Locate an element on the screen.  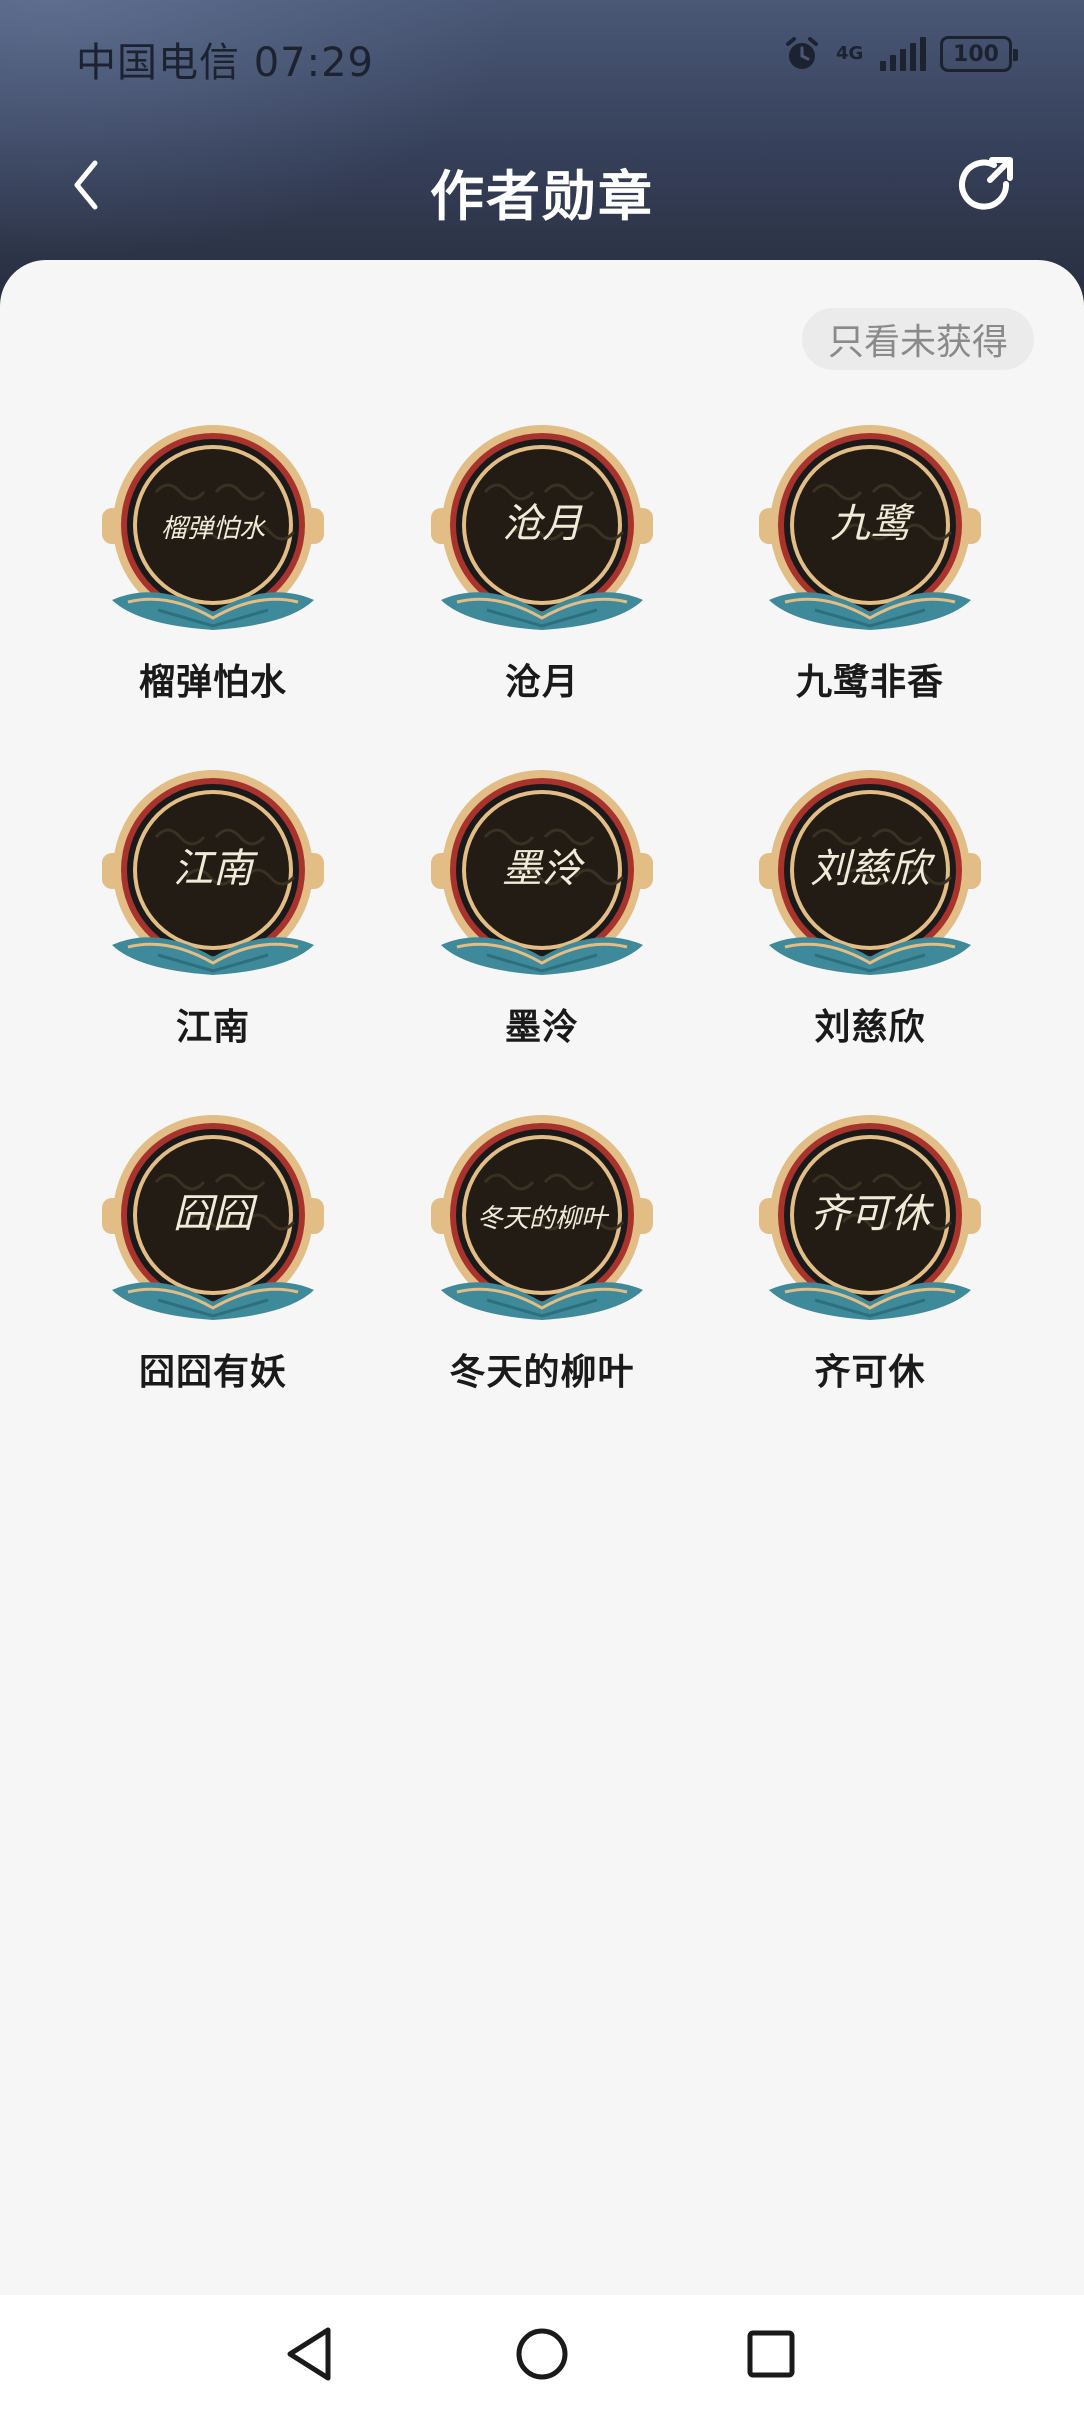
badge-item: 囧囧 囧囧有妖 is located at coordinates (213, 1260).